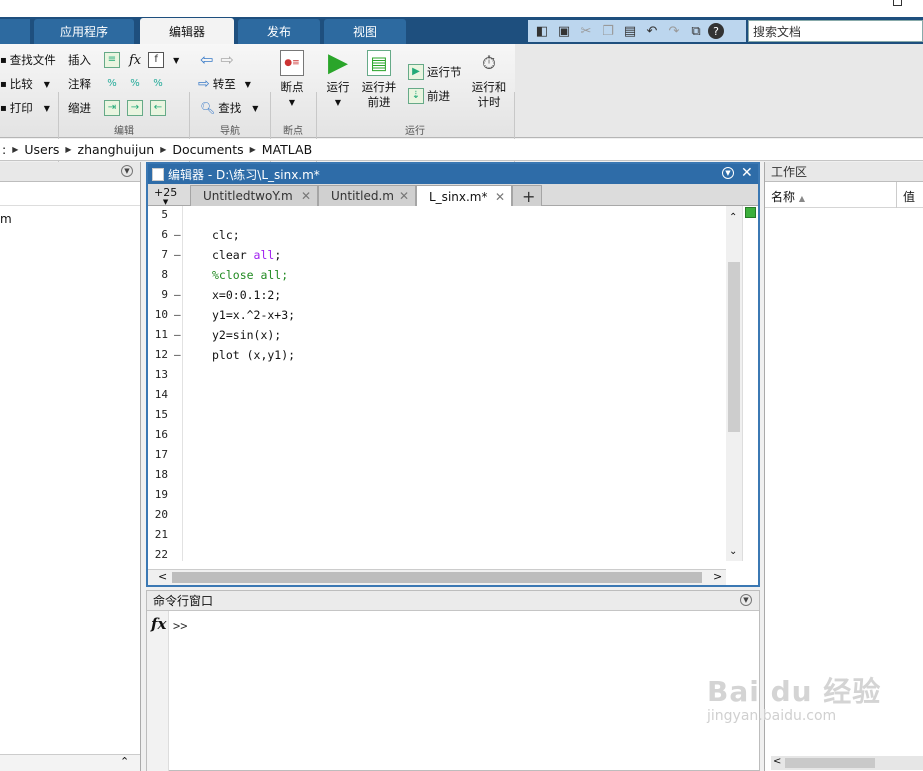  What do you see at coordinates (897, 3) in the screenshot?
I see `maximize-icon` at bounding box center [897, 3].